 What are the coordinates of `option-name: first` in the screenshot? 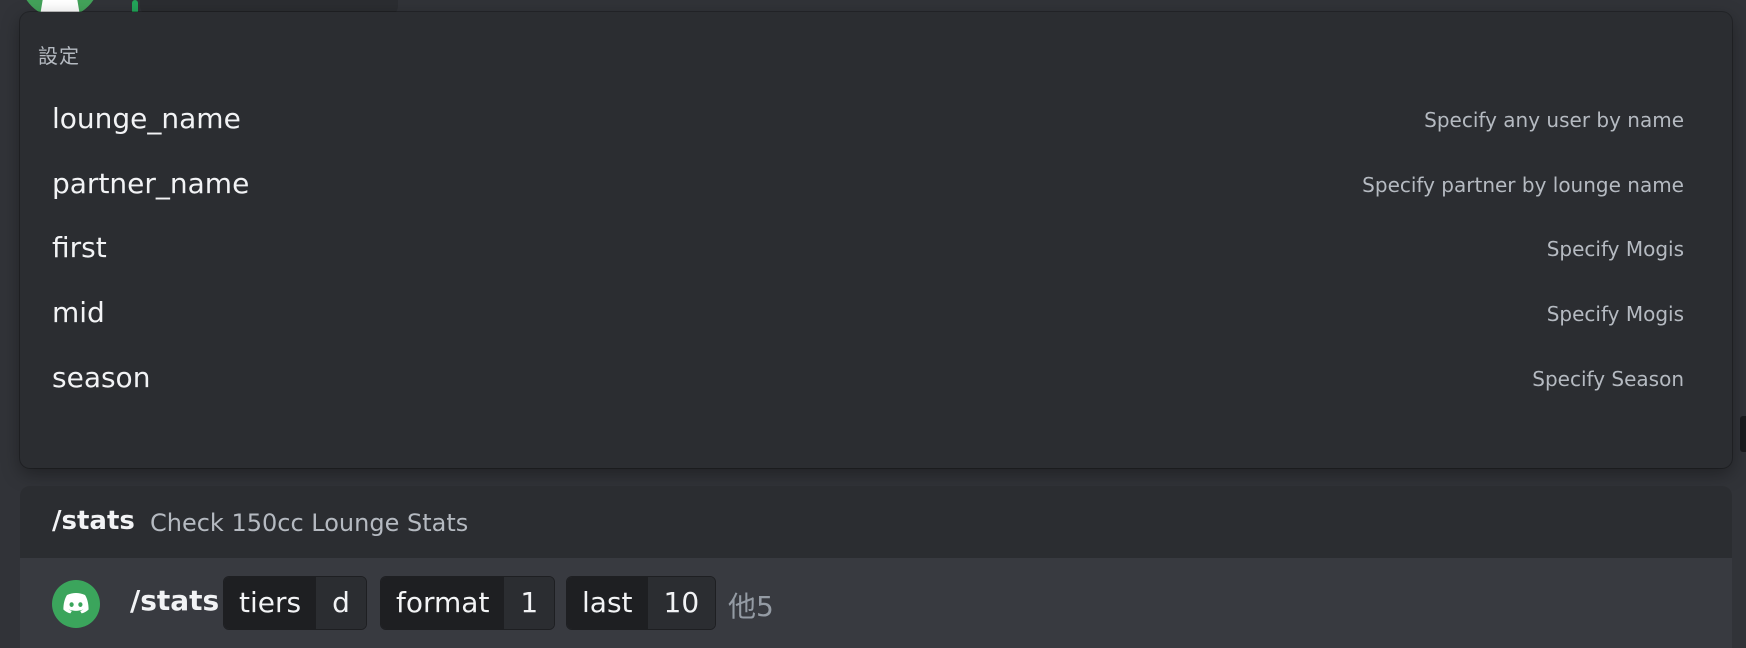 It's located at (79, 247).